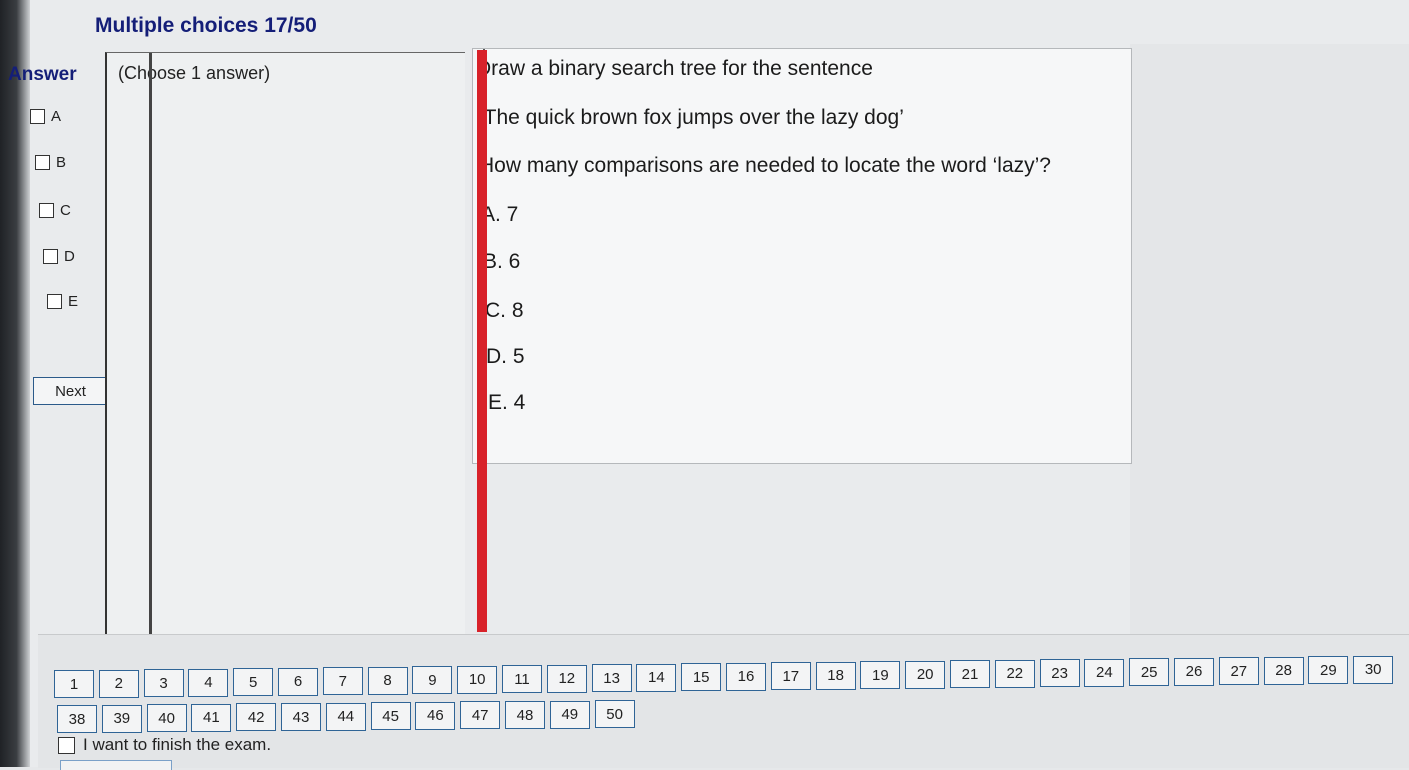 This screenshot has height=770, width=1409. Describe the element at coordinates (835, 675) in the screenshot. I see `question-nav-button: 18` at that location.